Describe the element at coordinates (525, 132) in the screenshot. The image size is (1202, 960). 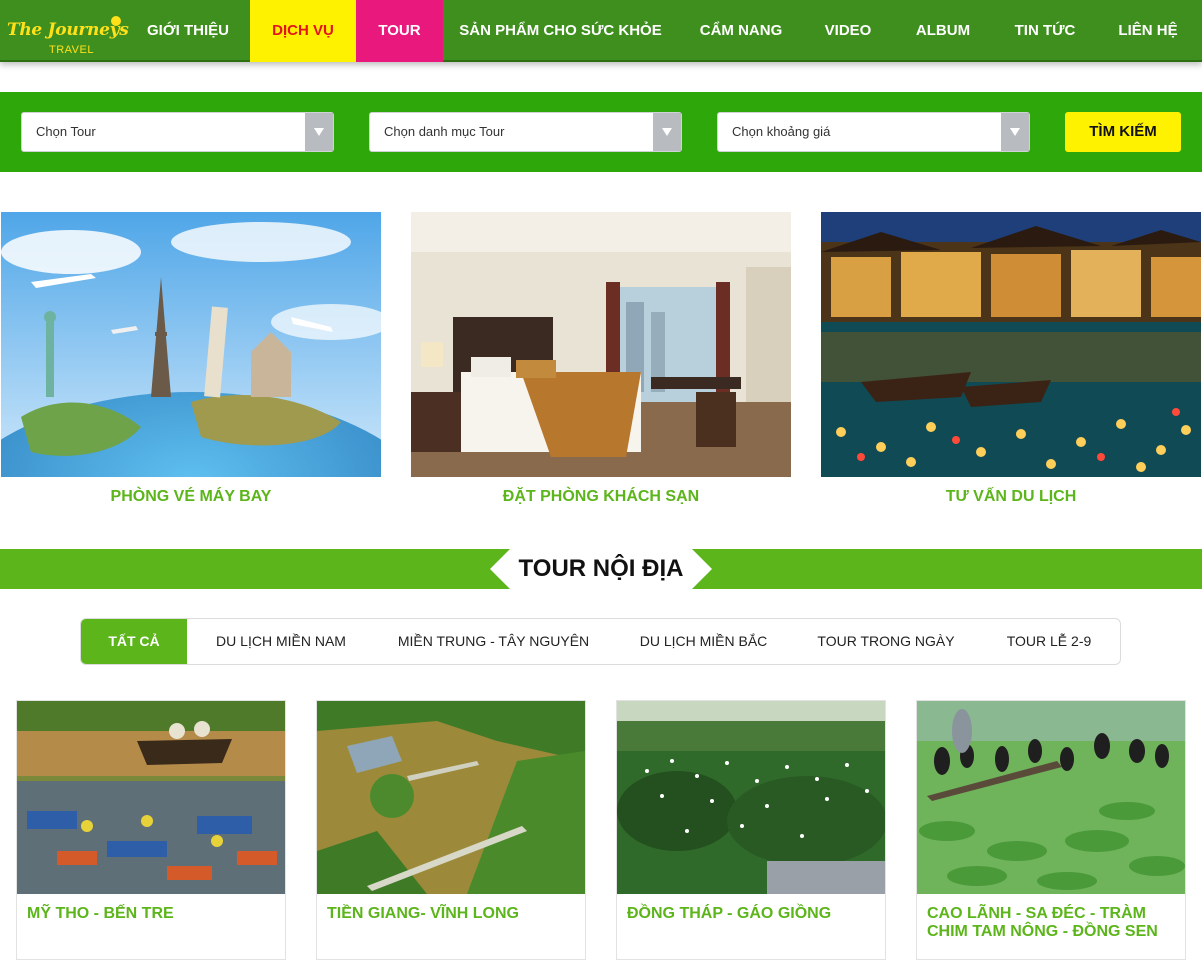
I see `select-category: Chọn danh mục Tour` at that location.